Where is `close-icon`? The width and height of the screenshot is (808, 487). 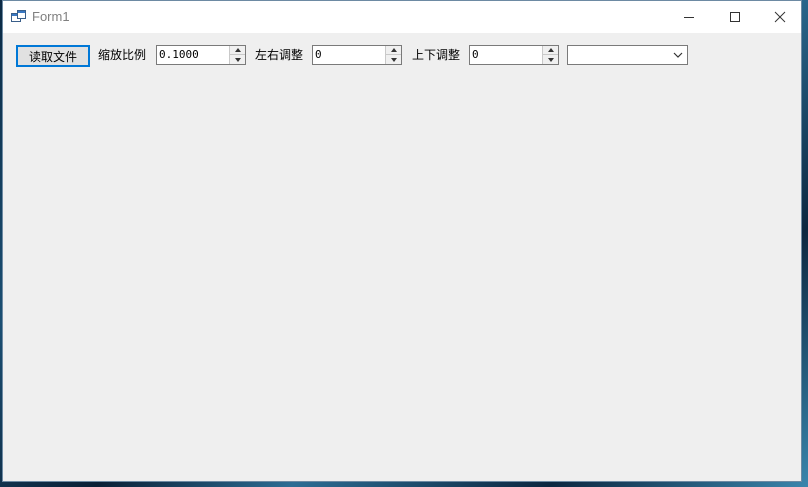
close-icon is located at coordinates (780, 17).